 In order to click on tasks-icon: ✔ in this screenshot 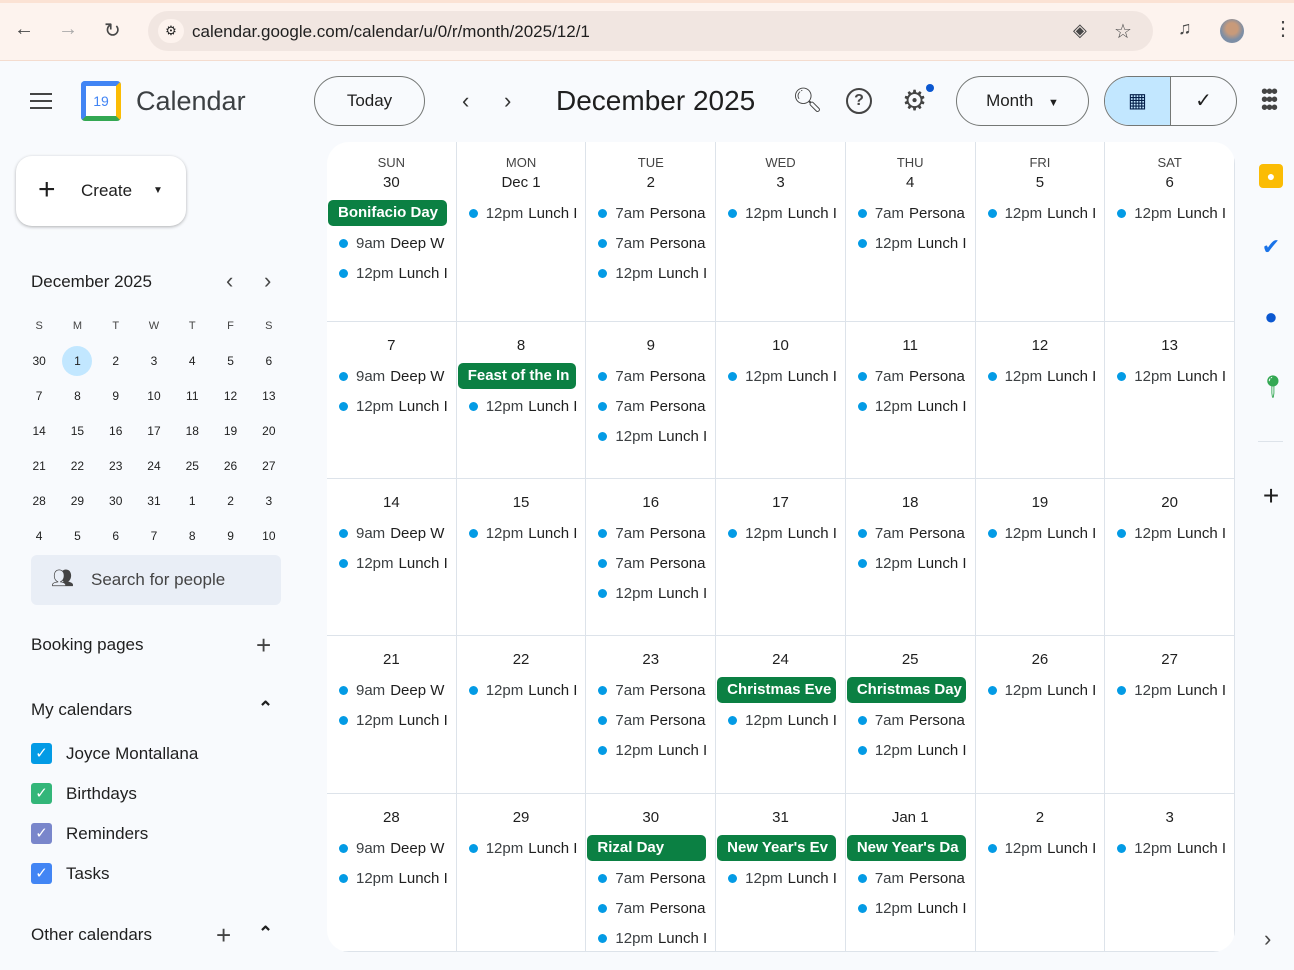, I will do `click(1271, 246)`.